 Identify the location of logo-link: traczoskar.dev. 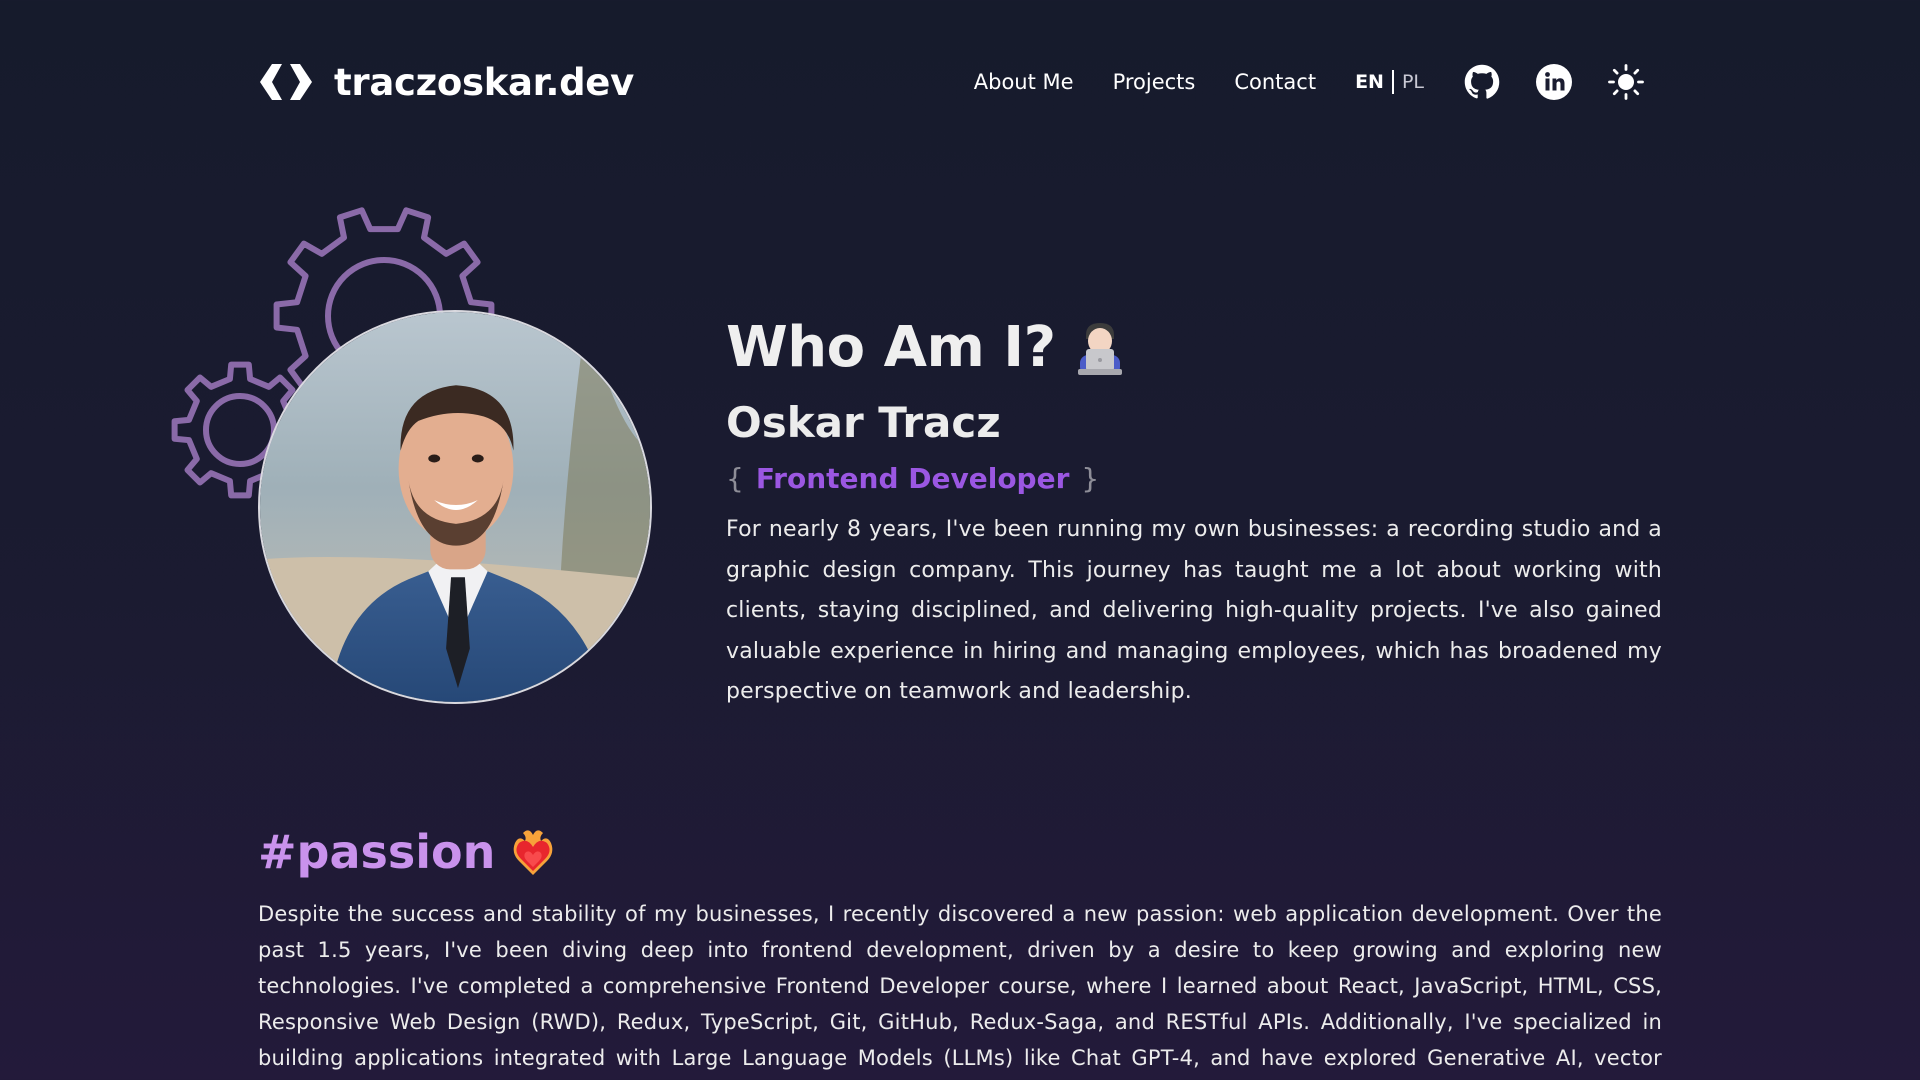
(446, 82).